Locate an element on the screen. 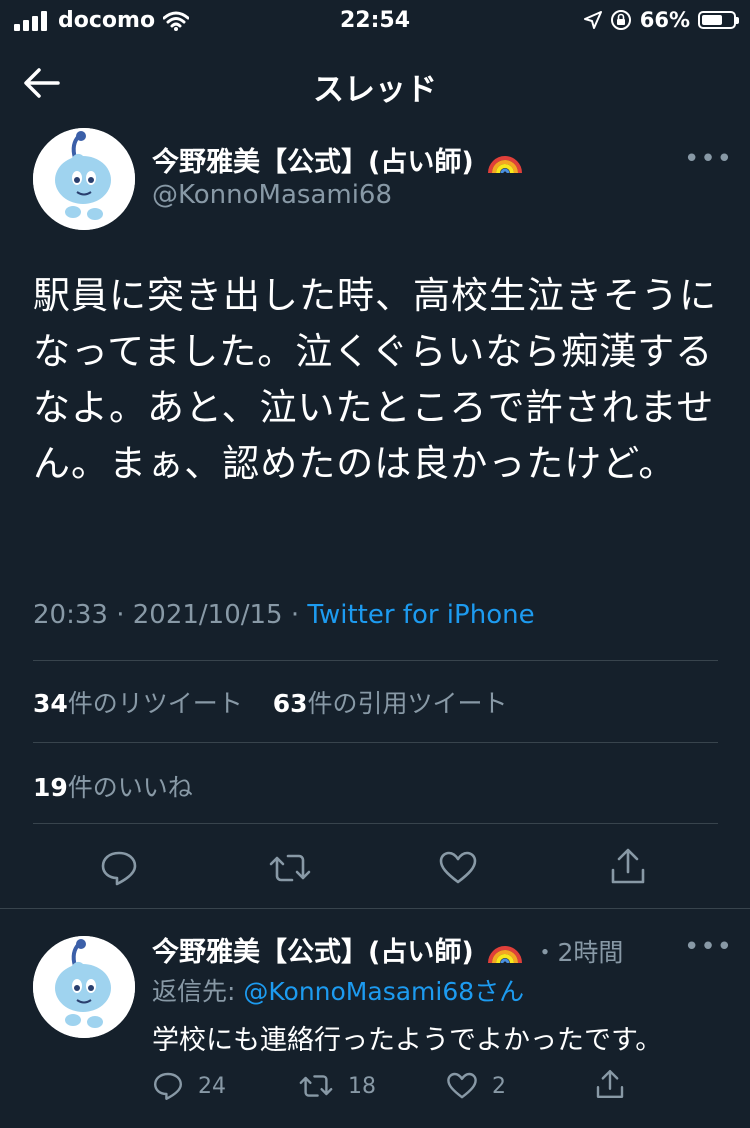 This screenshot has height=1128, width=750. reply-display-name: 今野雅美【公式】(占い師) ・2時間 is located at coordinates (387, 949).